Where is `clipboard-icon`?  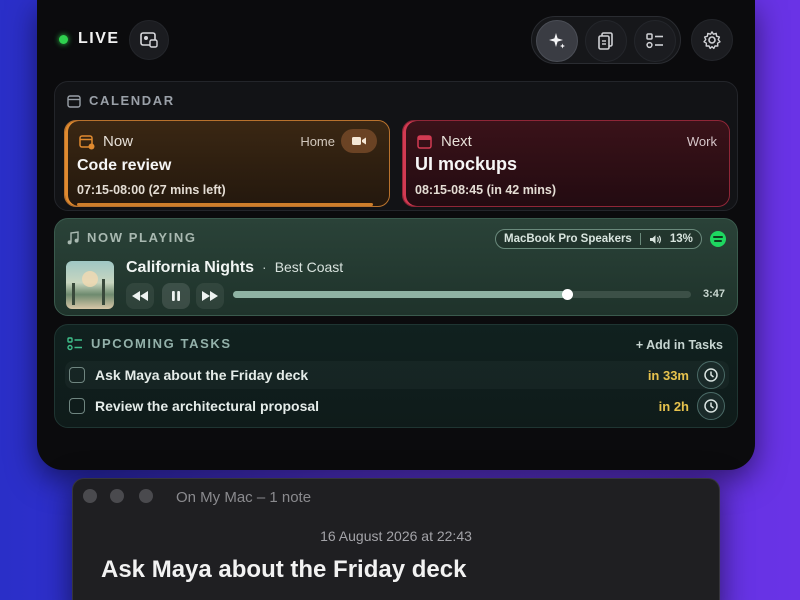 clipboard-icon is located at coordinates (605, 41).